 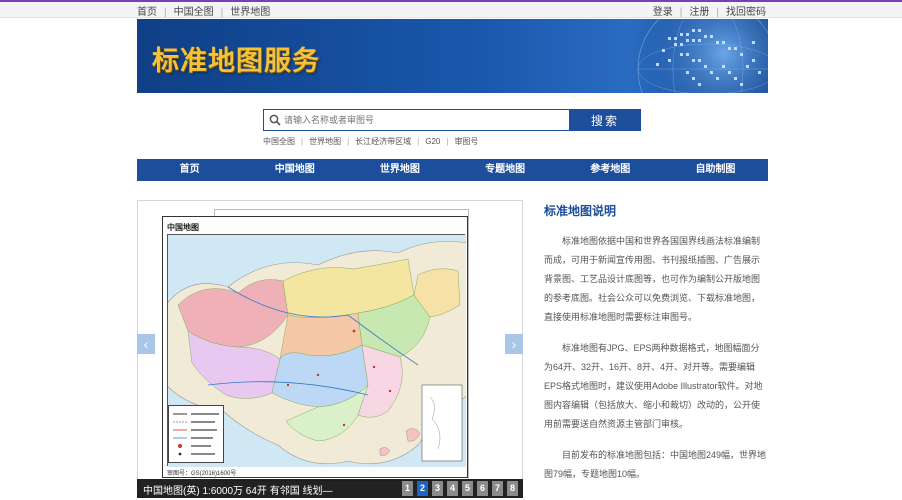 I want to click on search-field-box, so click(x=416, y=120).